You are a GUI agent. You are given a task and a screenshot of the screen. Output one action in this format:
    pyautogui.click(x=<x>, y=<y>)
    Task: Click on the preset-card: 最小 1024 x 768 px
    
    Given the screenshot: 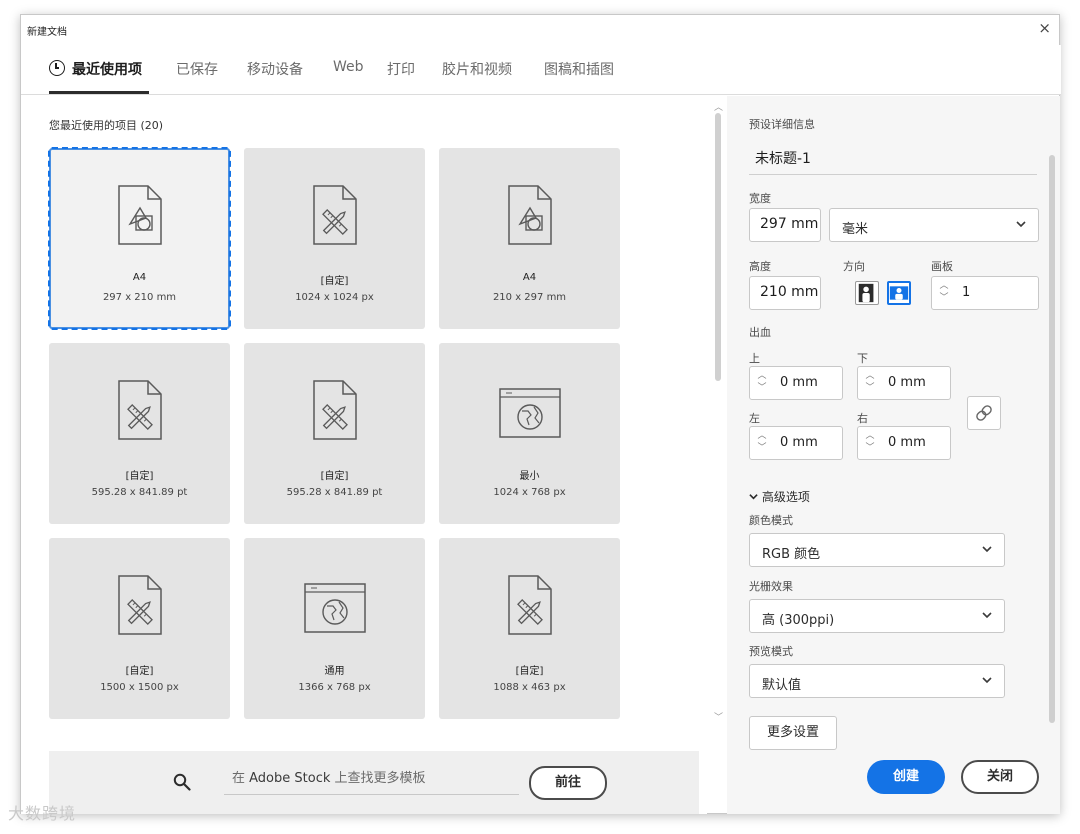 What is the action you would take?
    pyautogui.click(x=529, y=433)
    